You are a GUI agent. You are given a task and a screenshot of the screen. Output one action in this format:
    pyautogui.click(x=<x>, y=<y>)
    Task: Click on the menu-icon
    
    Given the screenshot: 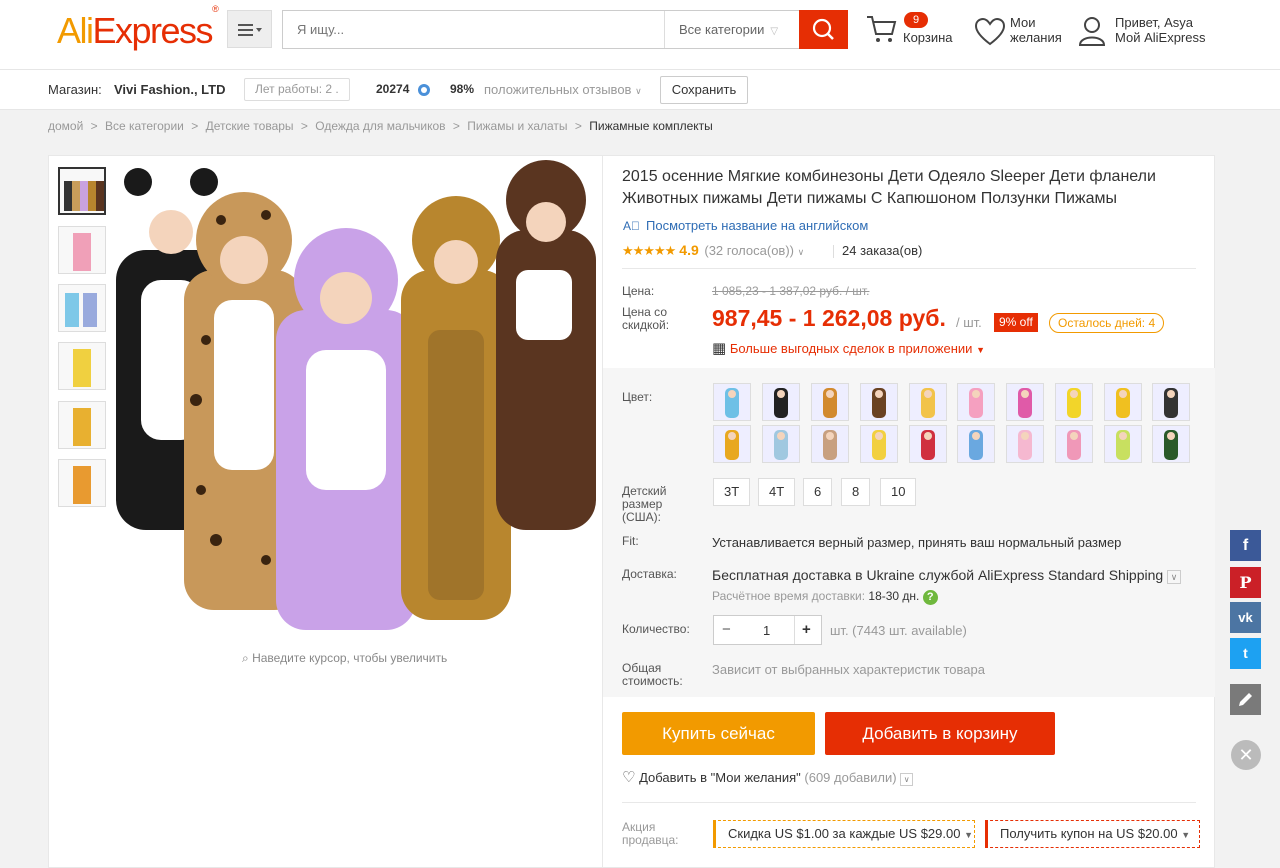 What is the action you would take?
    pyautogui.click(x=249, y=29)
    